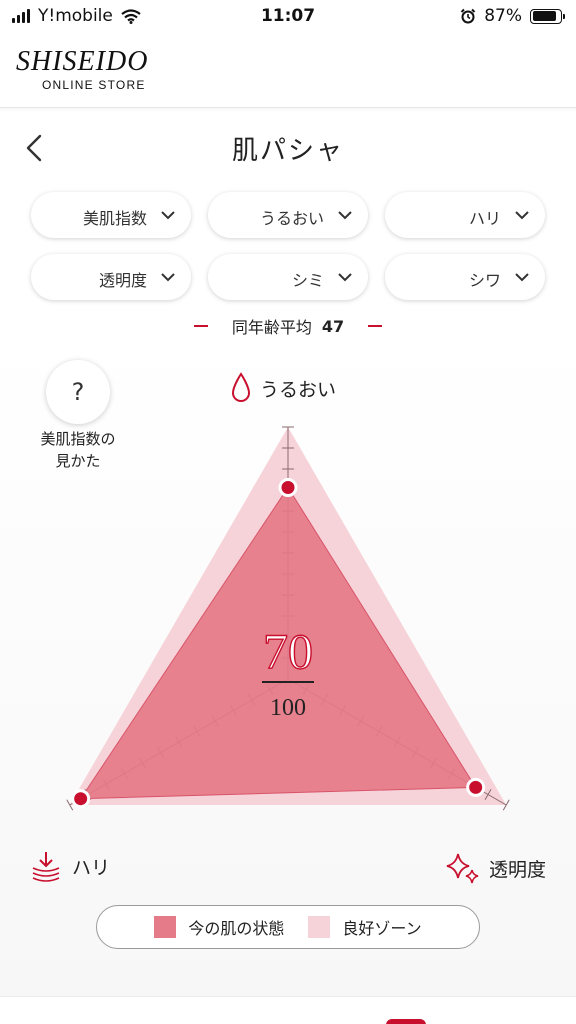 The width and height of the screenshot is (576, 1024). I want to click on status-right: 87%, so click(512, 16).